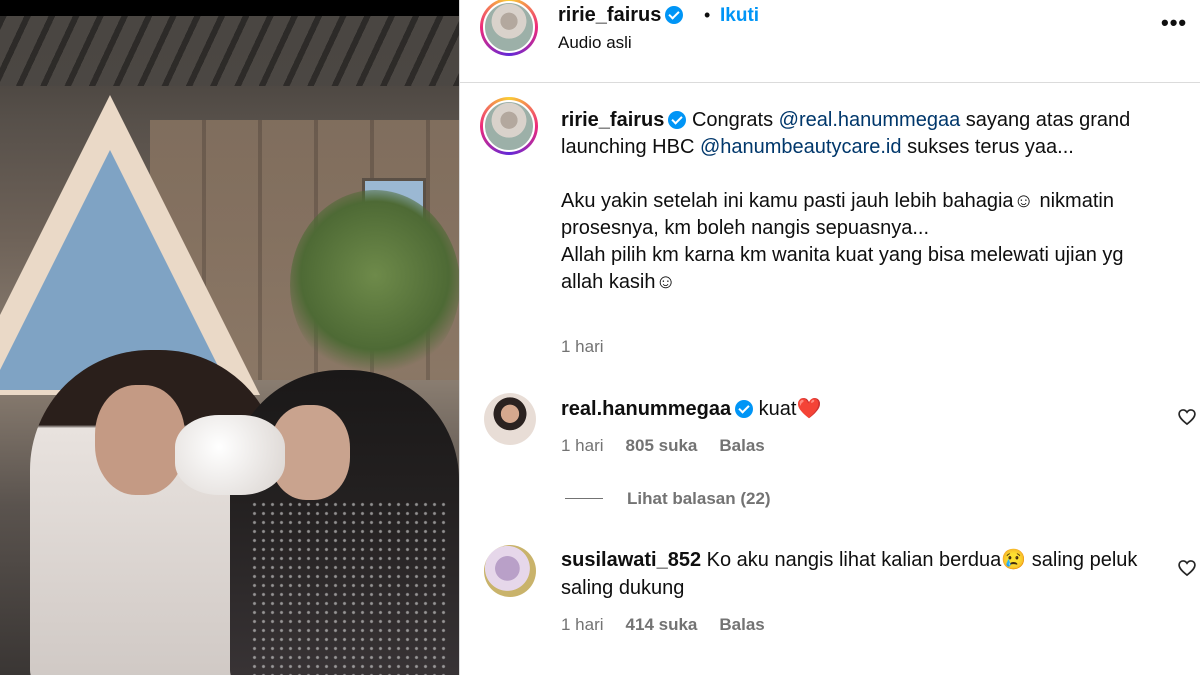 This screenshot has width=1200, height=675. What do you see at coordinates (584, 498) in the screenshot?
I see `replies-line` at bounding box center [584, 498].